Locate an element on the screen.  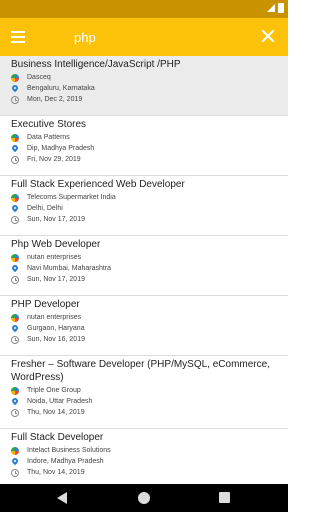
back-icon is located at coordinates (62, 498).